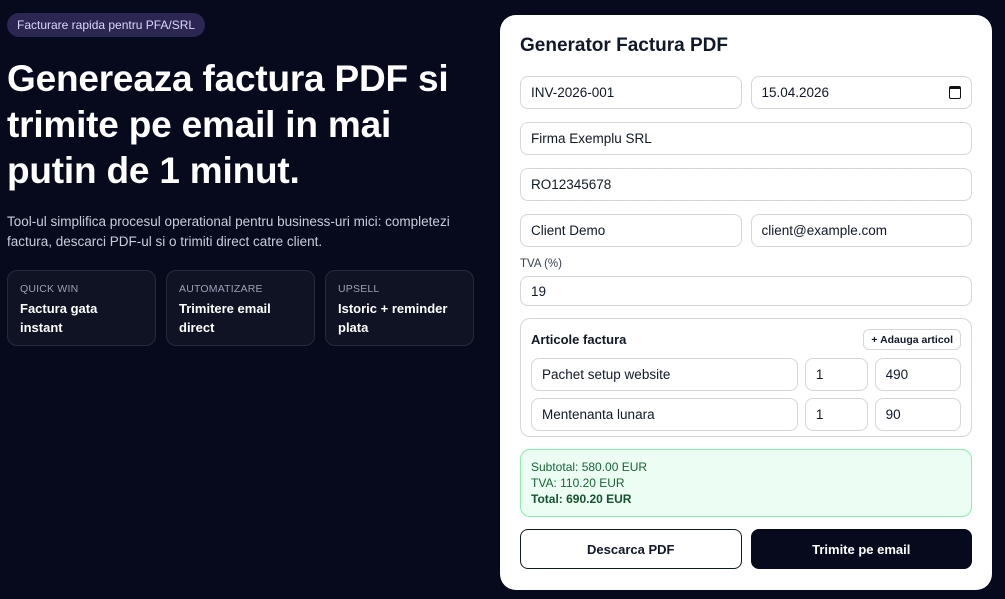  I want to click on item-description-input: Pachet setup website, so click(664, 374).